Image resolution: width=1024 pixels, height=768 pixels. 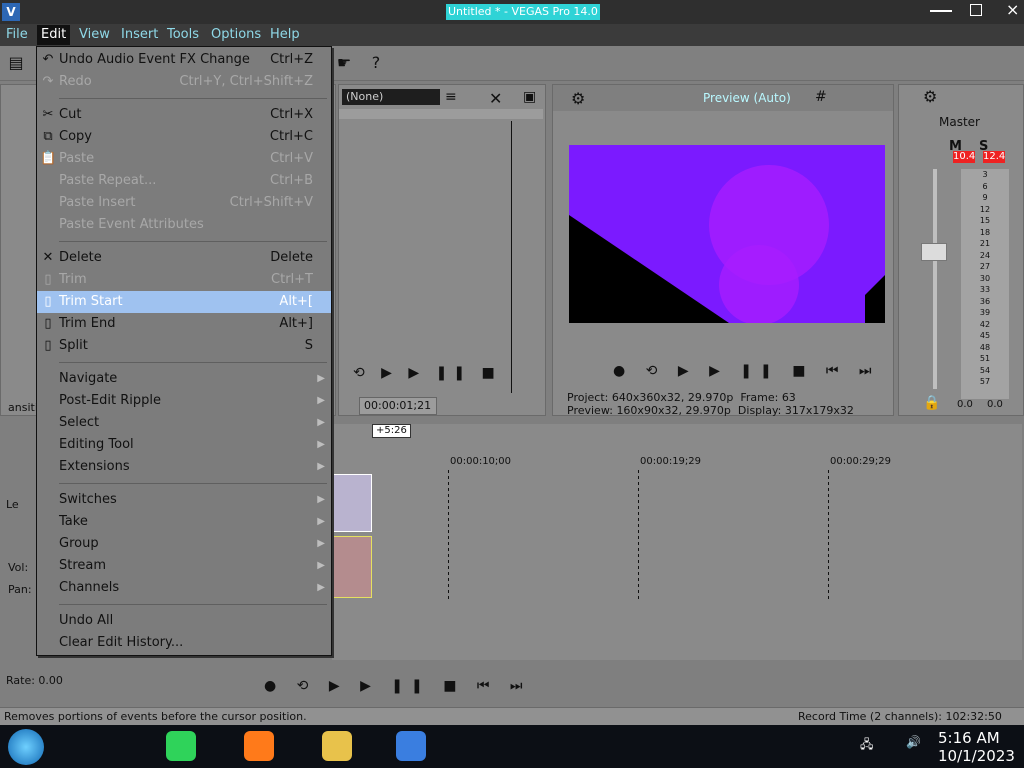 I want to click on trimmer-window: (None) ≡ ✕ ▣ ⟲ ▶ ▶ ❚❚ ■ 00:00:01;21, so click(x=442, y=250).